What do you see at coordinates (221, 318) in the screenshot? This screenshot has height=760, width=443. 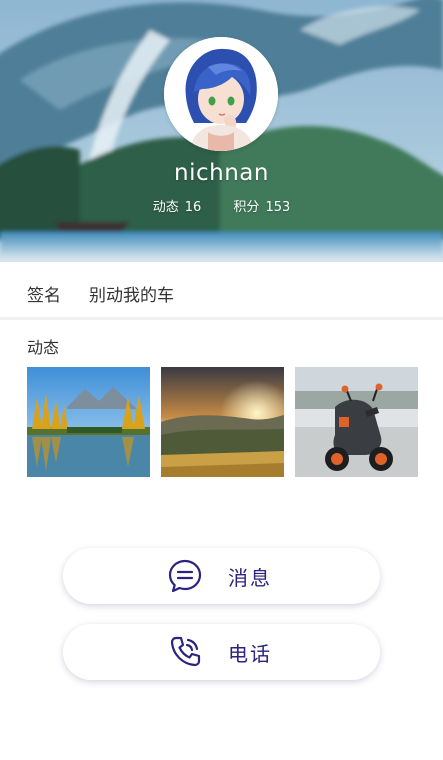 I see `section-divider` at bounding box center [221, 318].